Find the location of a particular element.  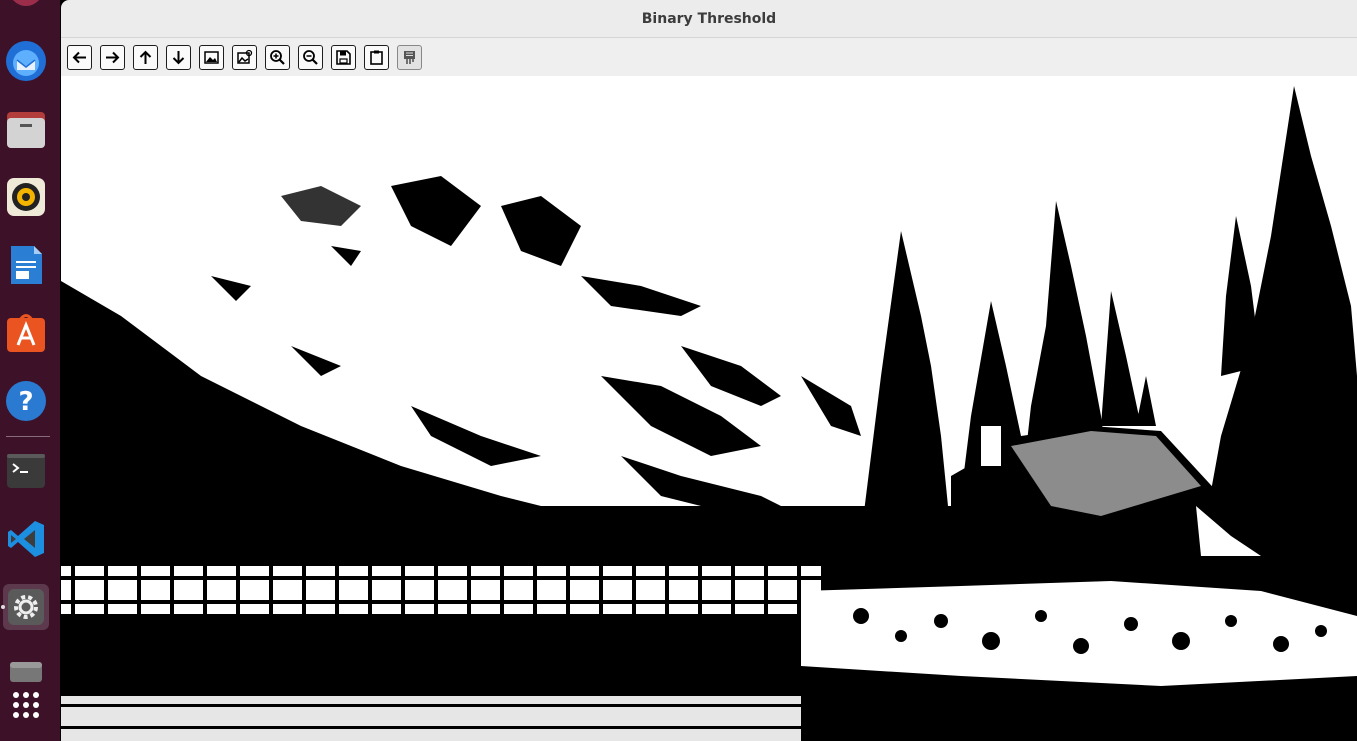

forward-icon is located at coordinates (113, 57).